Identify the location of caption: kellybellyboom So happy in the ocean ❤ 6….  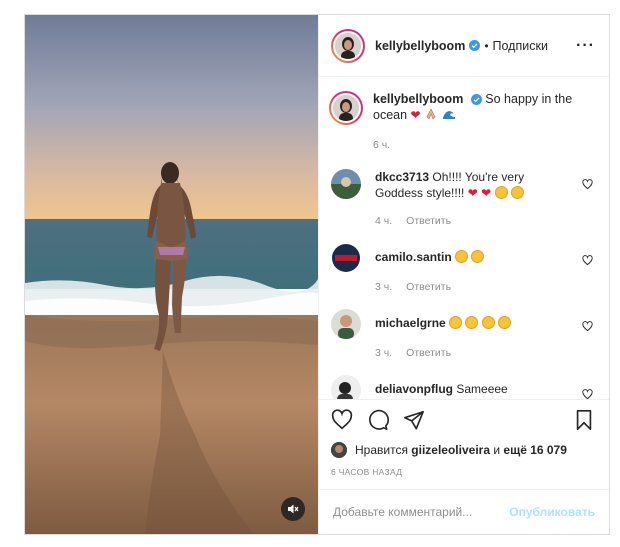
(462, 122).